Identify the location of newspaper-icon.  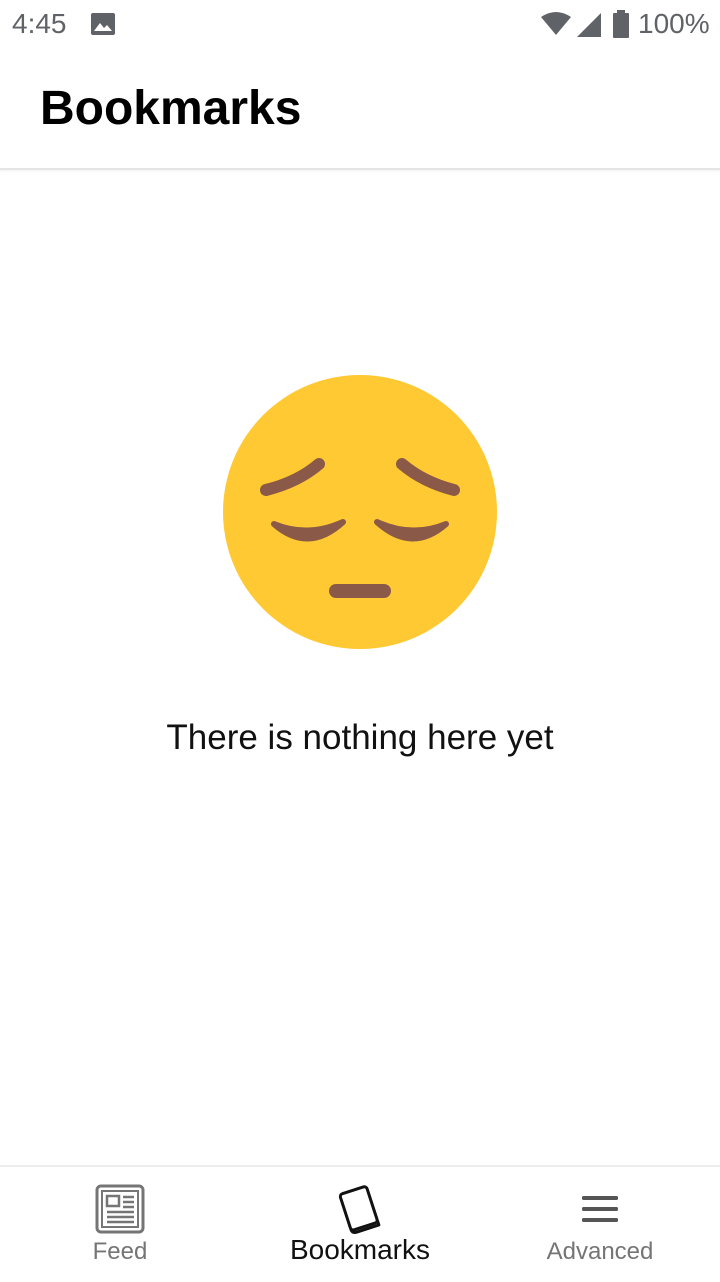
(120, 1209).